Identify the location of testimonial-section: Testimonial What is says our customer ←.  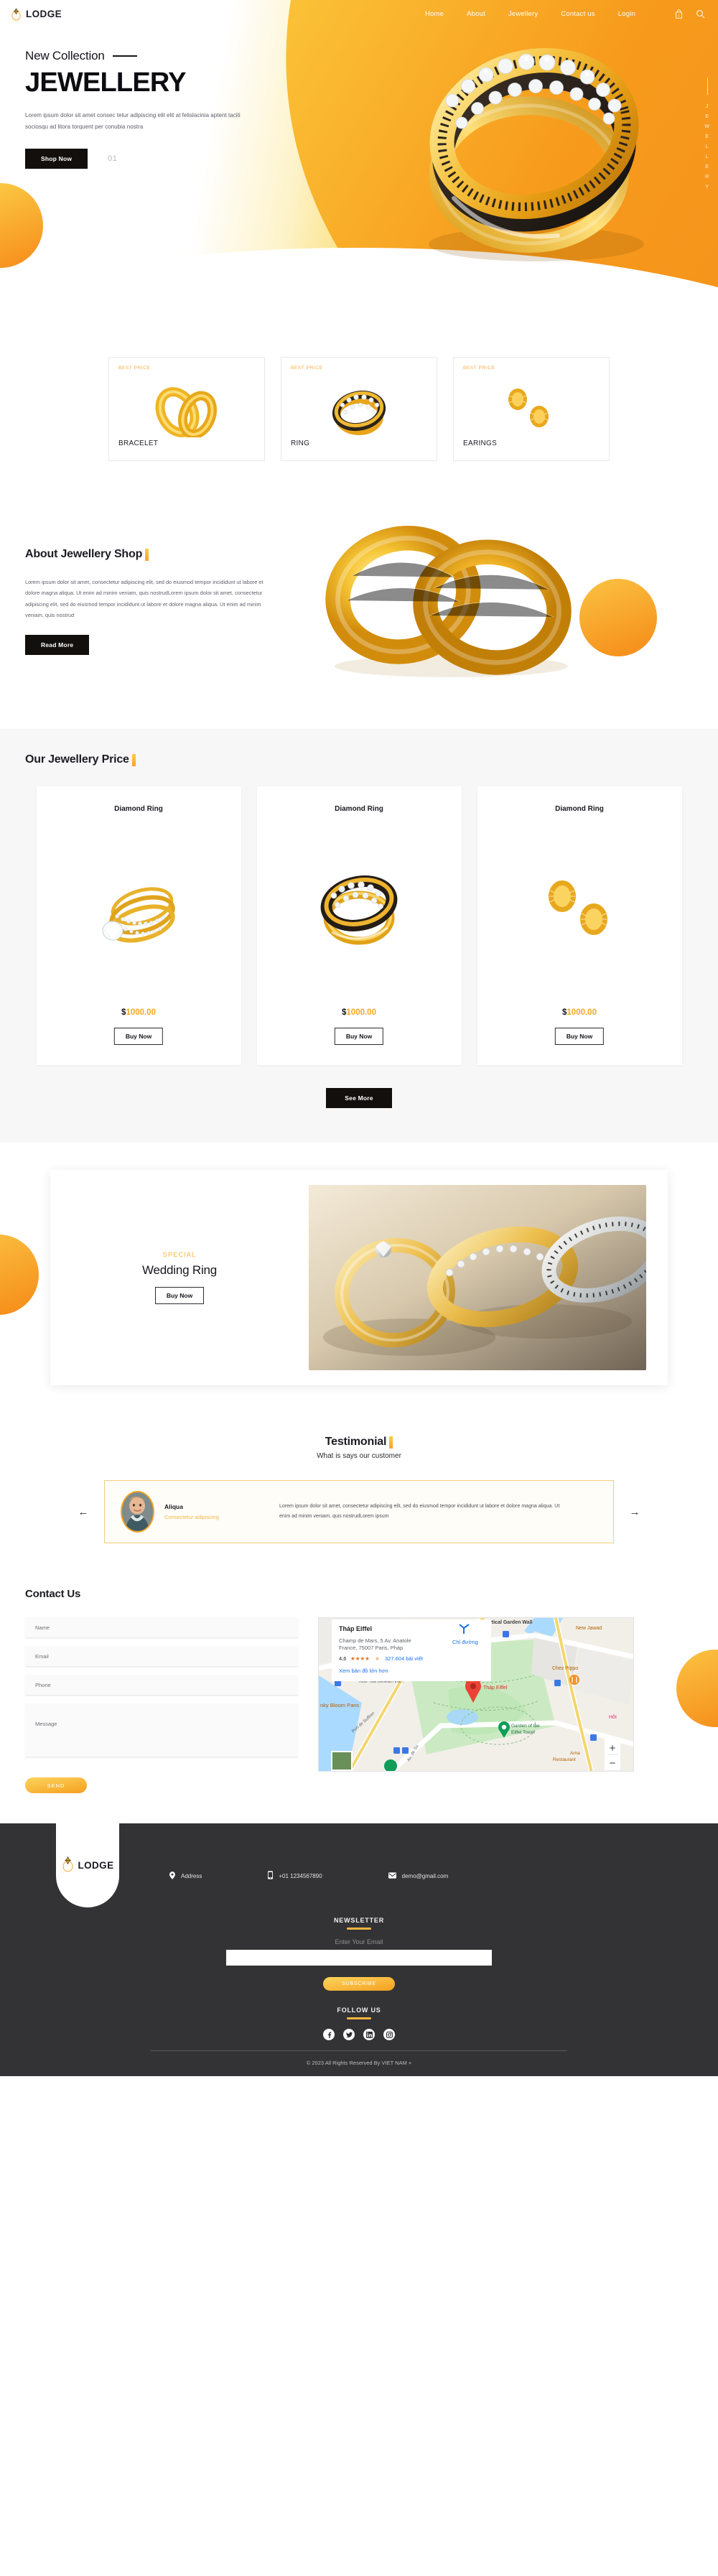
(359, 1499).